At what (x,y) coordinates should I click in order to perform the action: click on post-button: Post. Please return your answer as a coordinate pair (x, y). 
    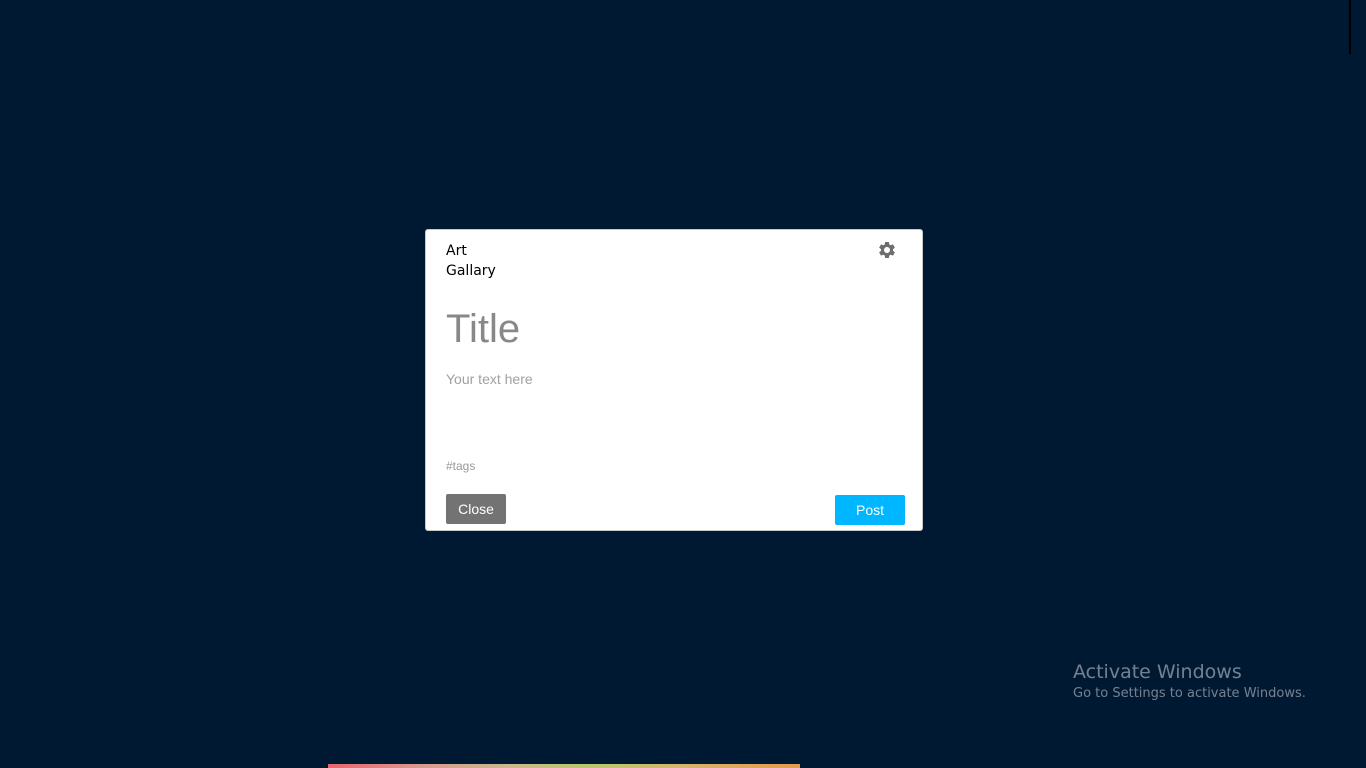
    Looking at the image, I should click on (870, 510).